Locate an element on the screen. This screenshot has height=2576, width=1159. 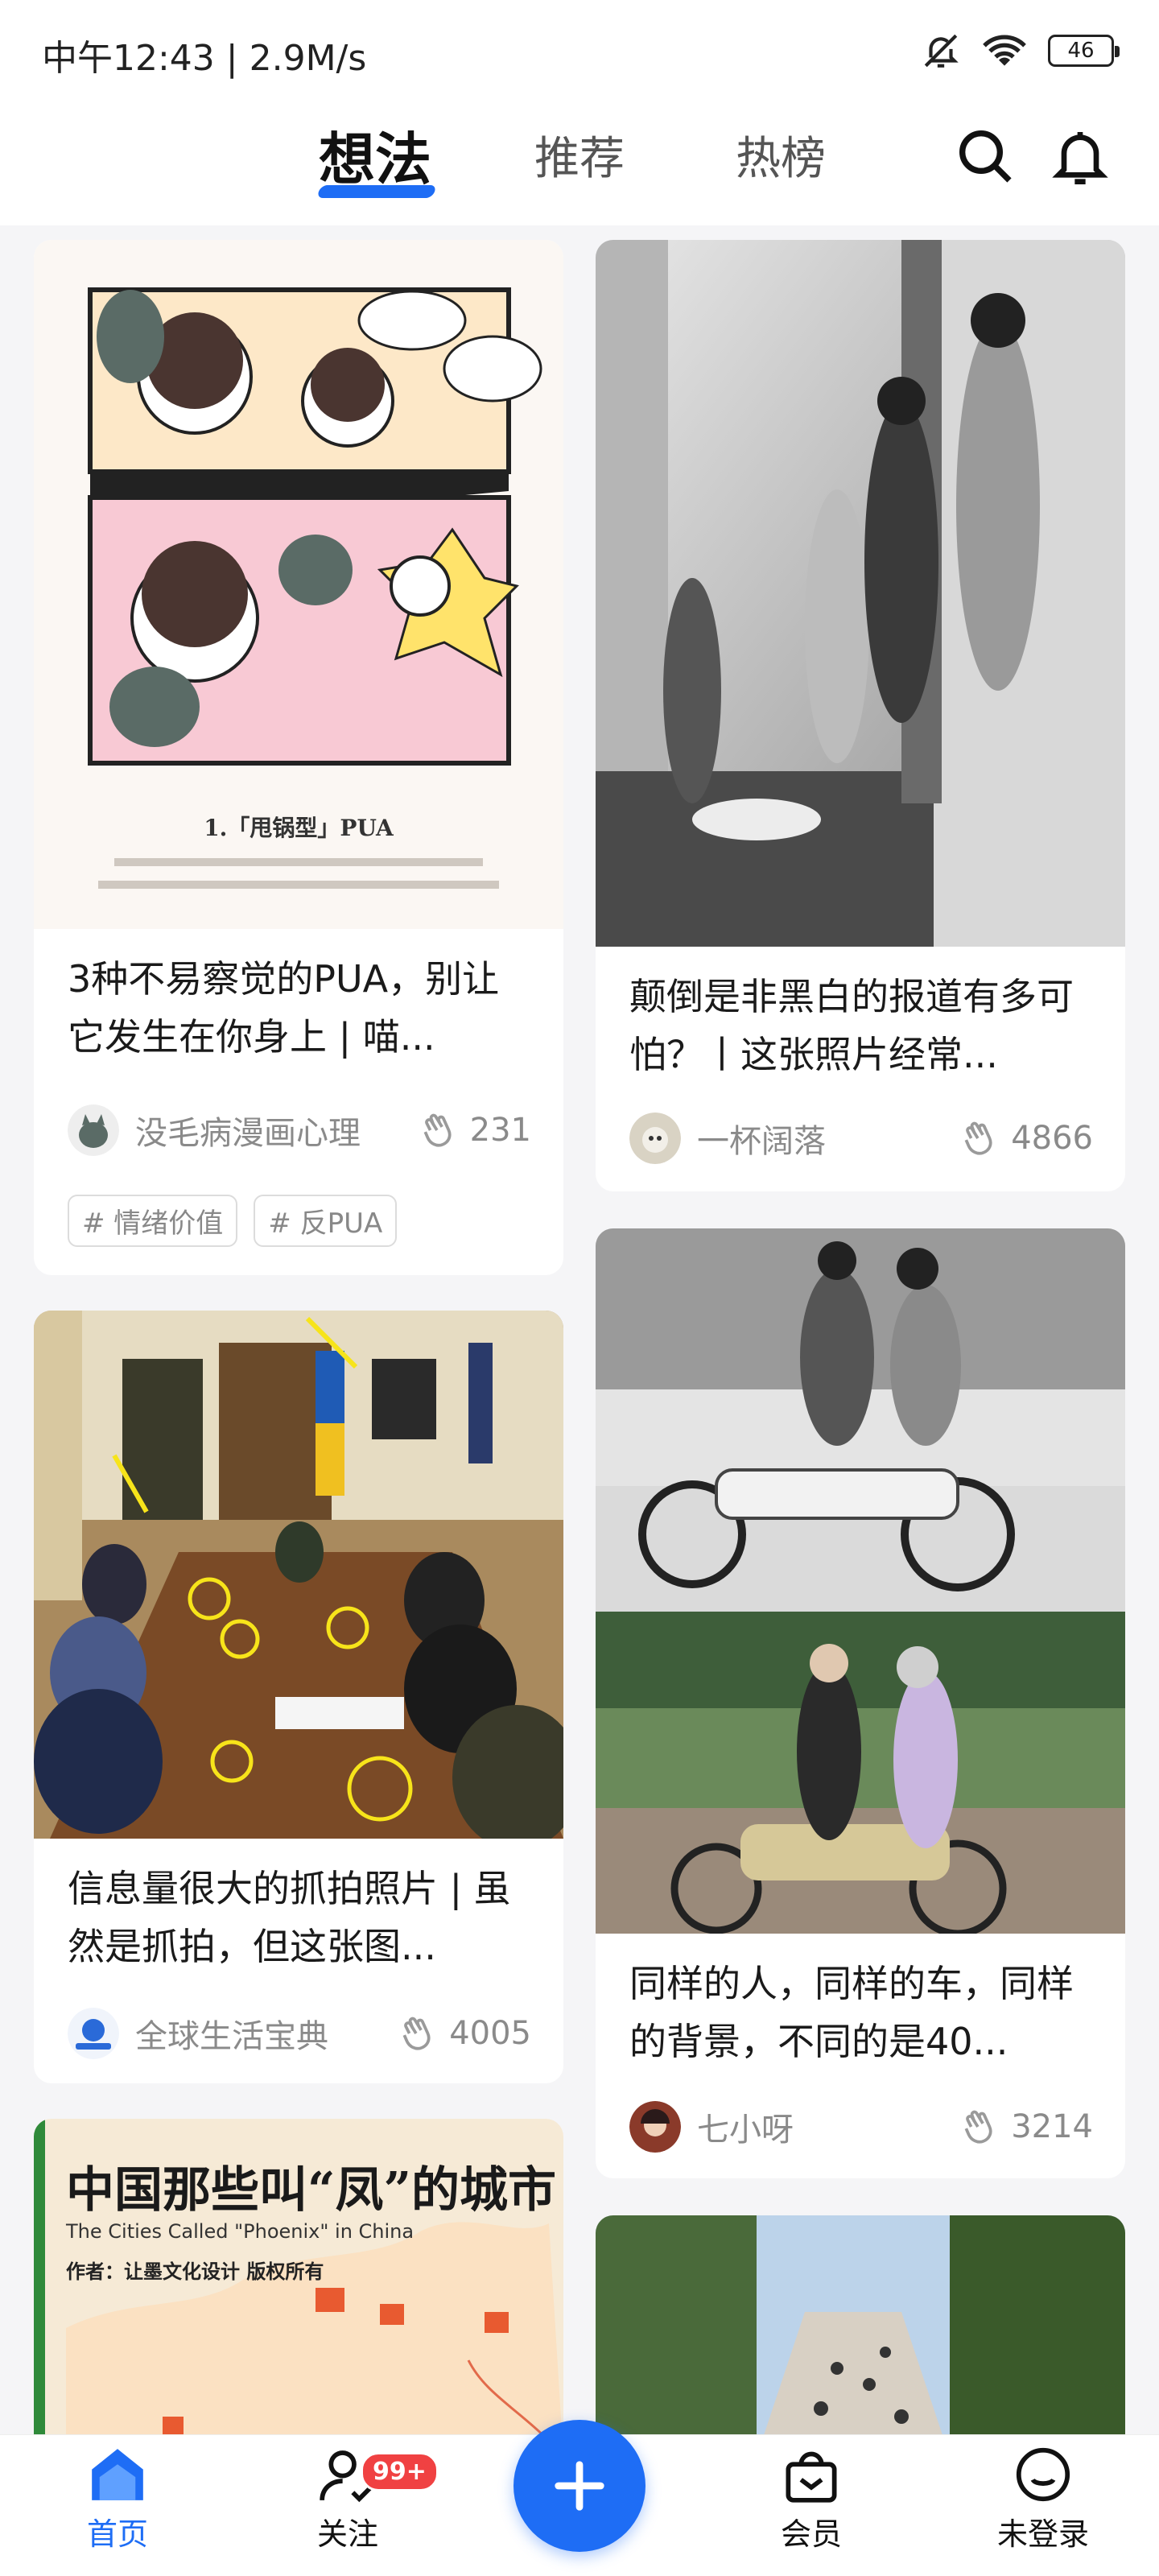
tag-list: # 情绪价值 # 反PUA is located at coordinates (233, 1221).